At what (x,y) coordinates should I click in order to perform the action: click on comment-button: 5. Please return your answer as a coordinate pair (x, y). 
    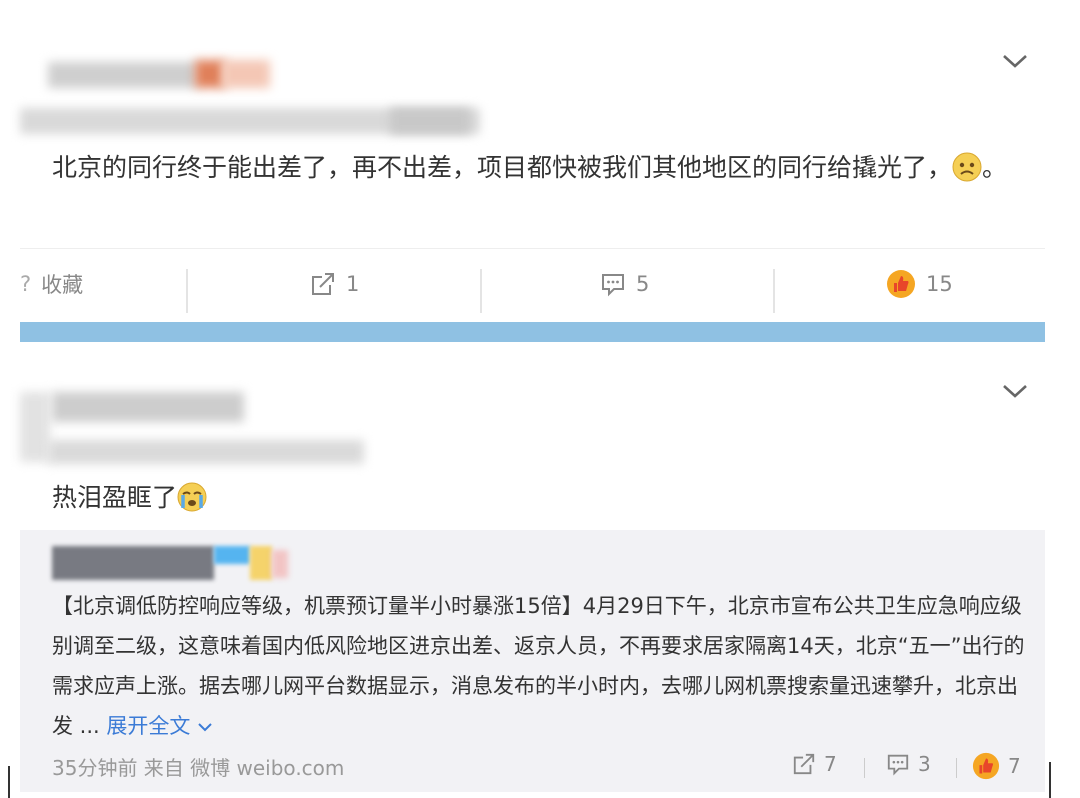
    Looking at the image, I should click on (624, 284).